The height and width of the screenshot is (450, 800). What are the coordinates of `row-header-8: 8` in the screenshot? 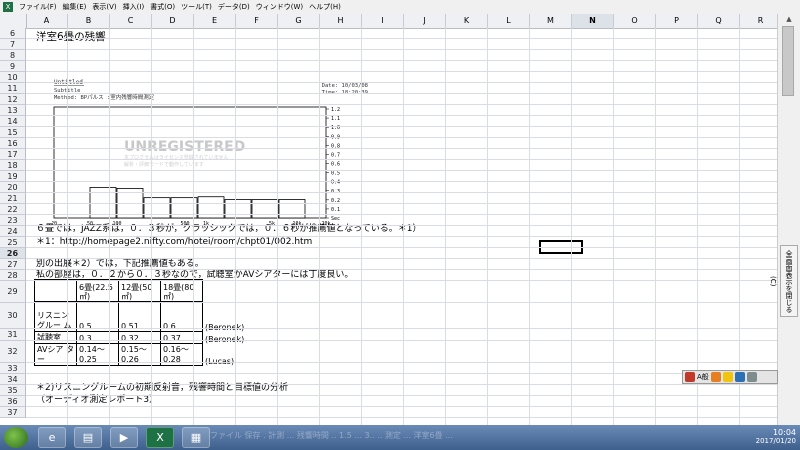 It's located at (13, 55).